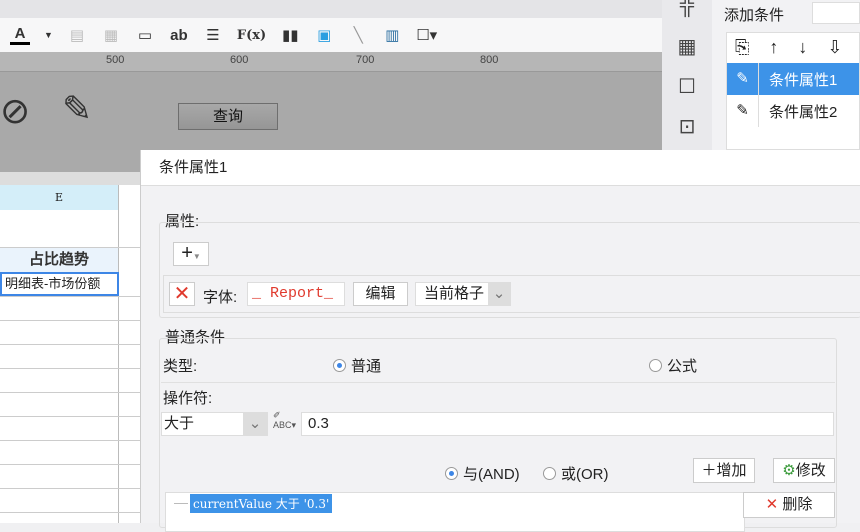  I want to click on condition-input, so click(836, 13).